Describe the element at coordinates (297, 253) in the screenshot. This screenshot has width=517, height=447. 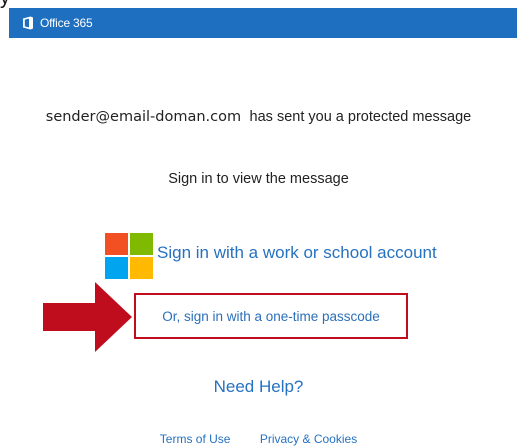
I see `work-school-signin-link: Sign in with a work or school account` at that location.